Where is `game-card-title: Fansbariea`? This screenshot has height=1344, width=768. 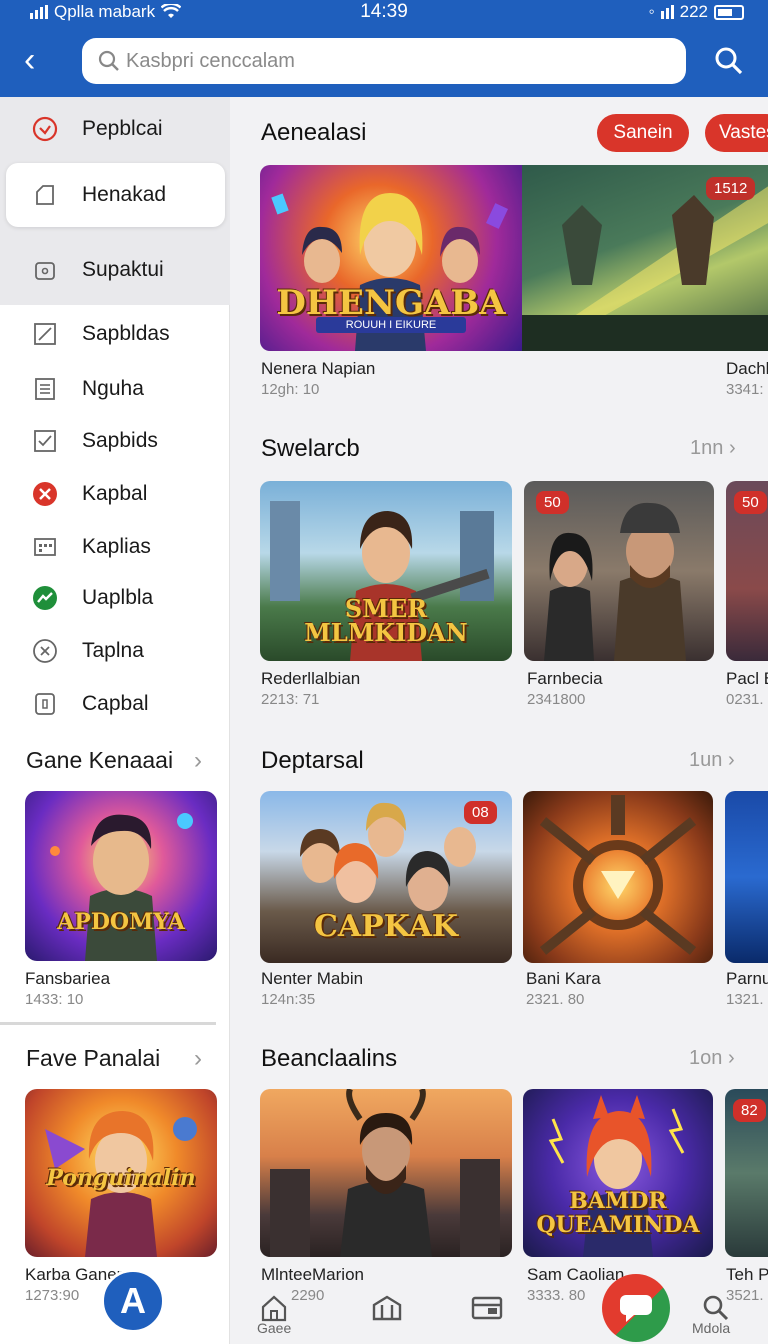 game-card-title: Fansbariea is located at coordinates (68, 978).